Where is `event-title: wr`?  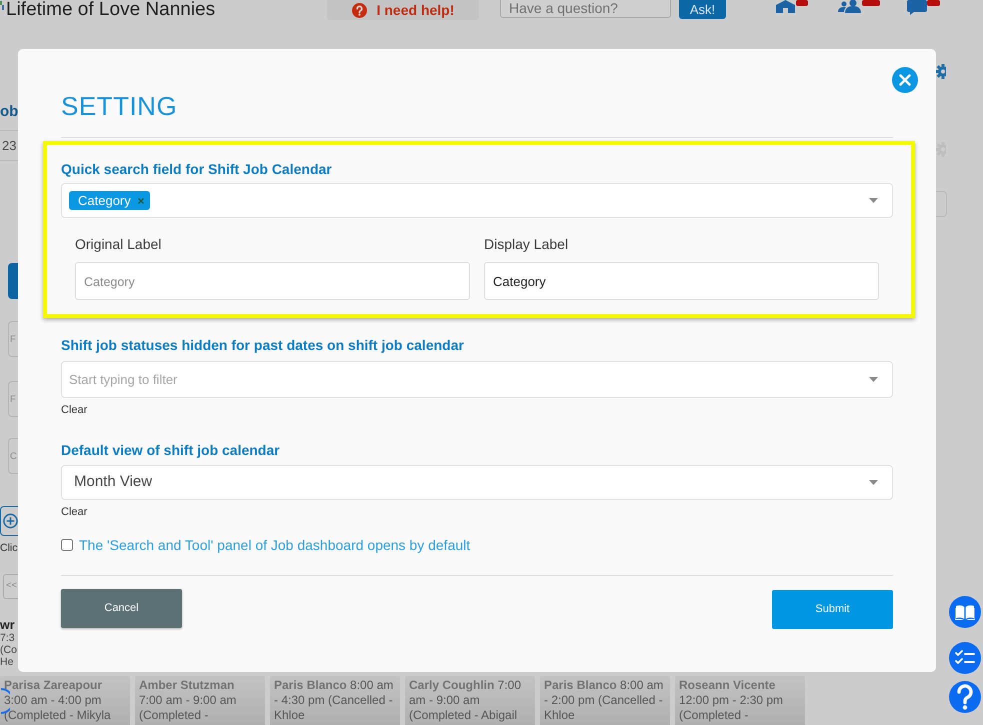 event-title: wr is located at coordinates (8, 625).